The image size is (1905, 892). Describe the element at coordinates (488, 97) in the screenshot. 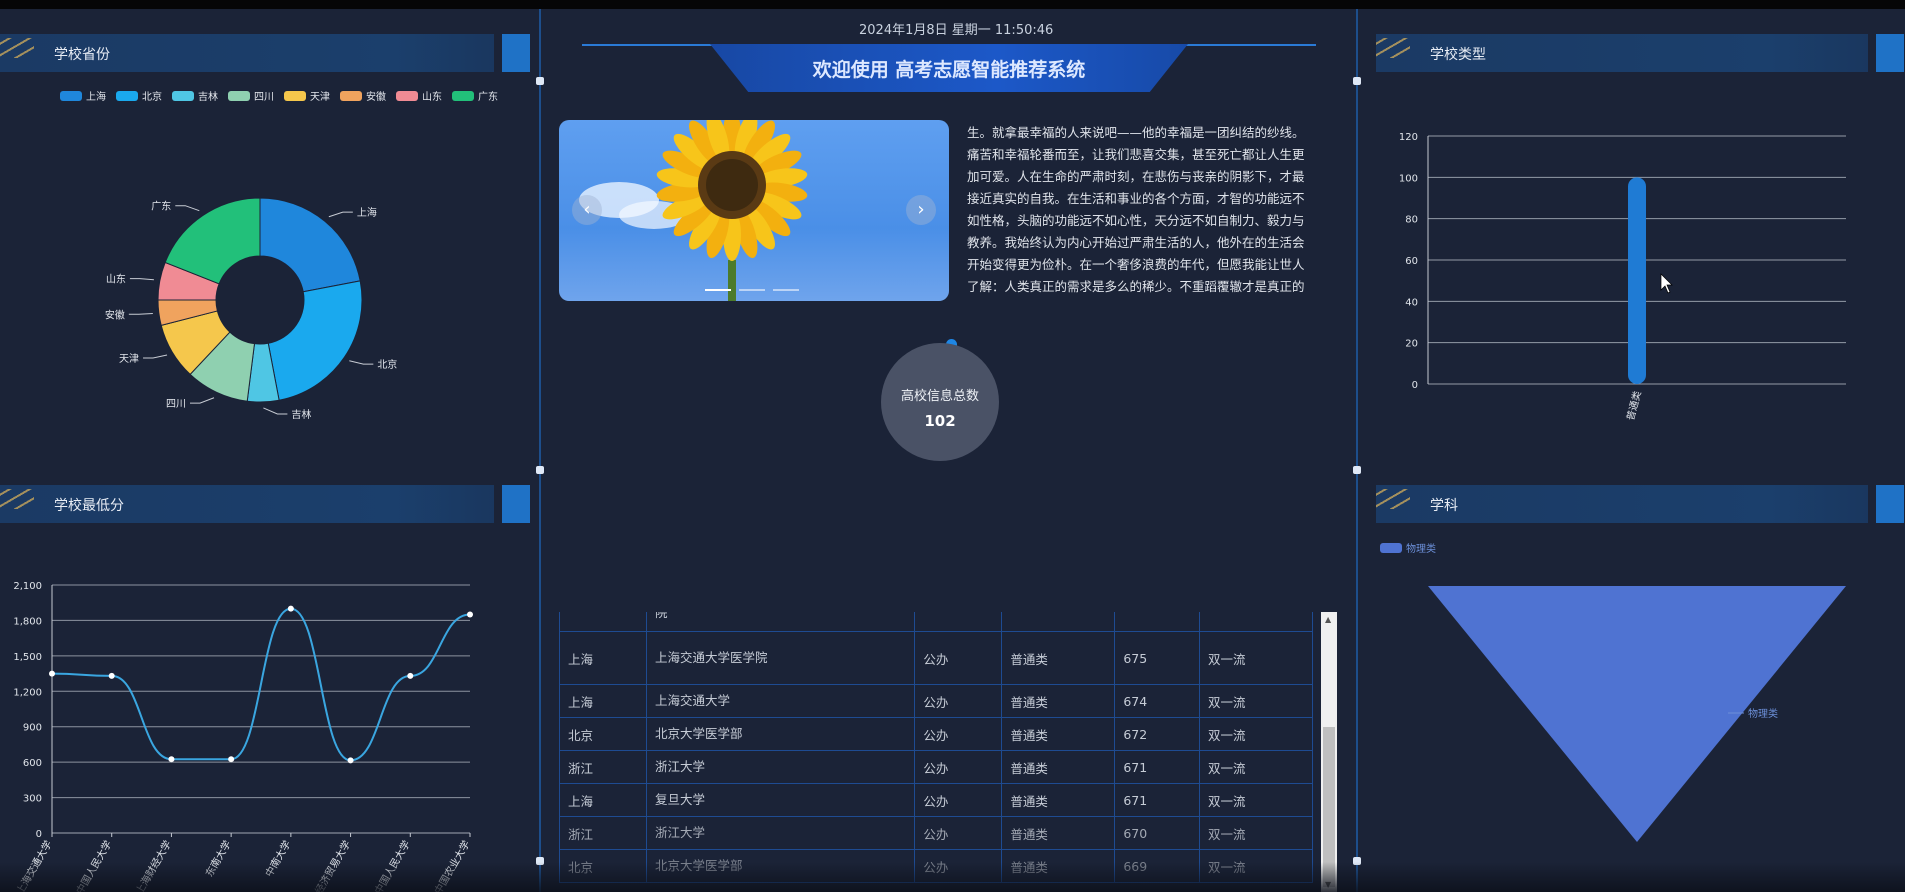

I see `legend-label: 广东` at that location.